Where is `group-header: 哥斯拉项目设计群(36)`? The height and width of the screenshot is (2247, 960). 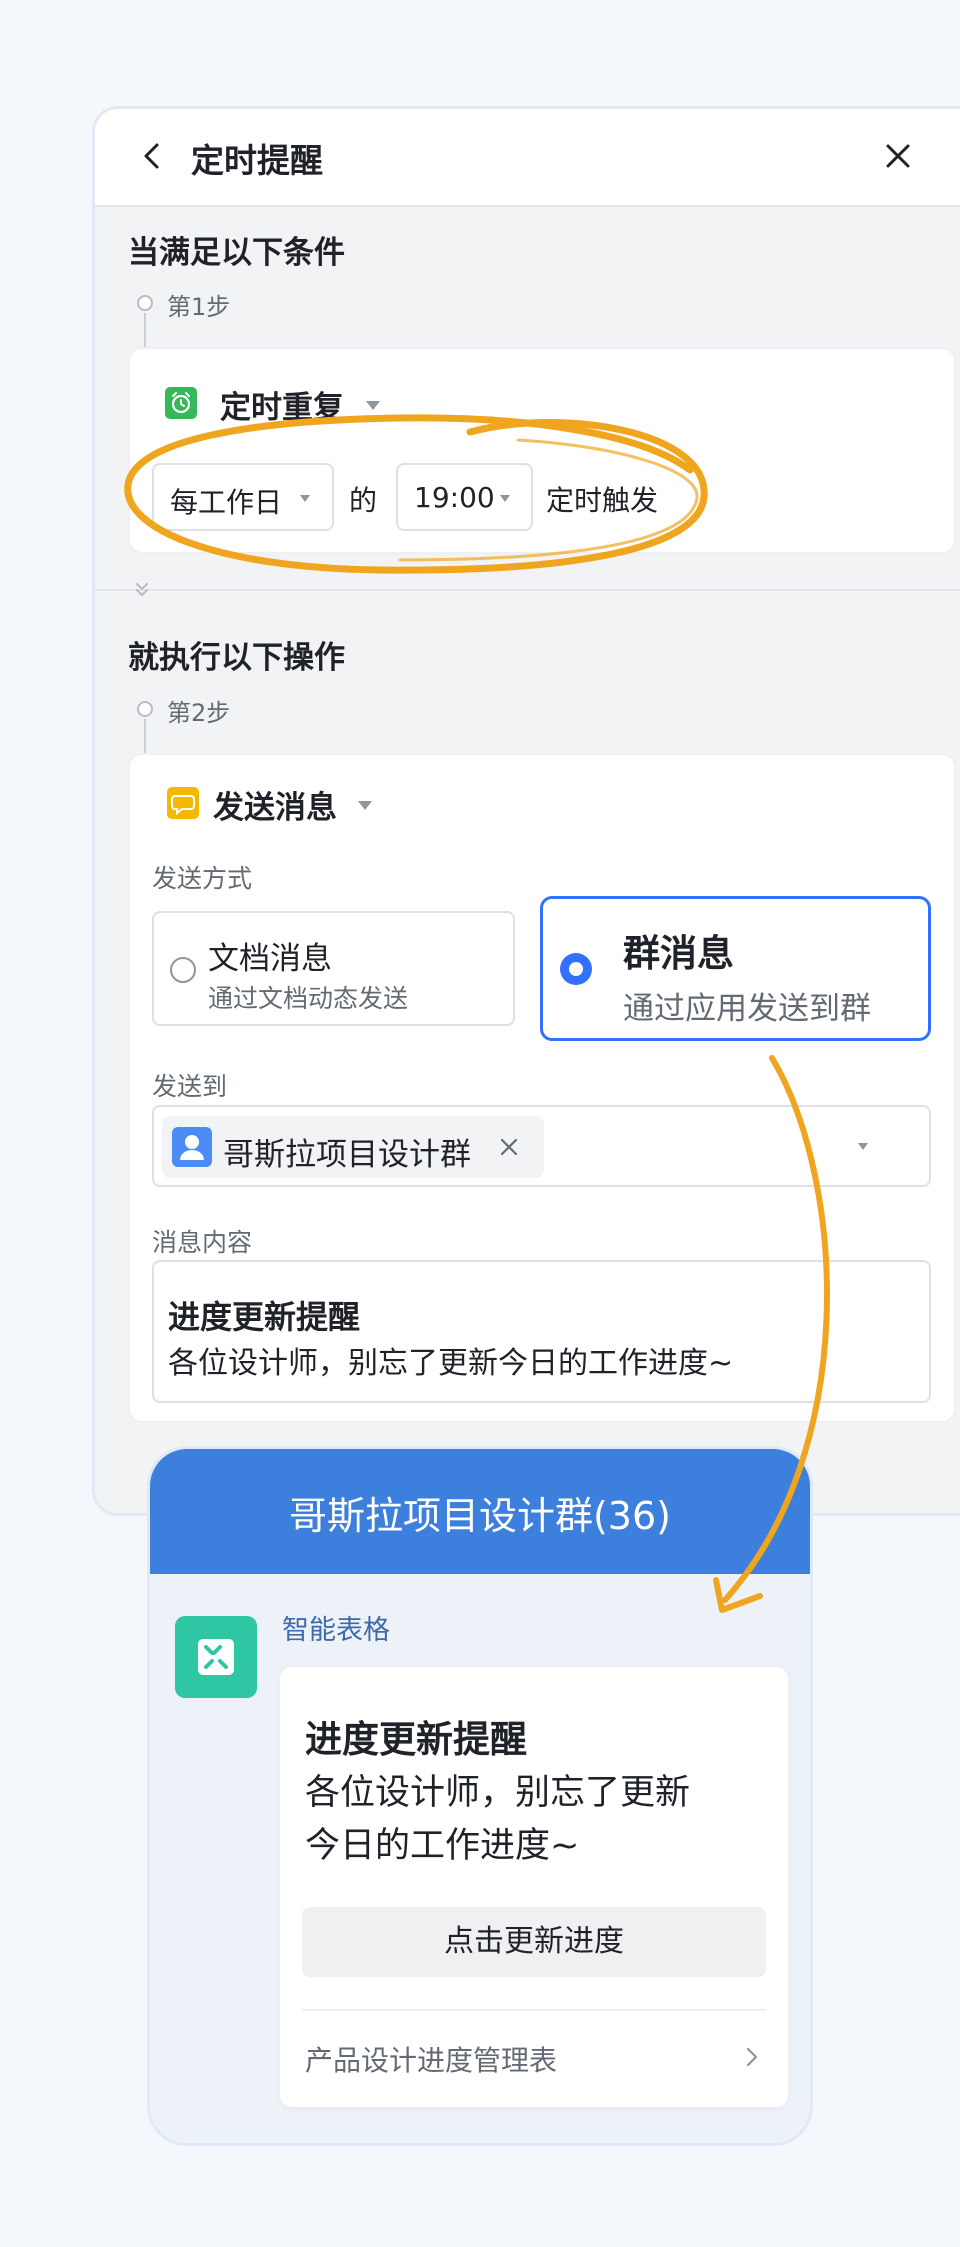
group-header: 哥斯拉项目设计群(36) is located at coordinates (480, 1511).